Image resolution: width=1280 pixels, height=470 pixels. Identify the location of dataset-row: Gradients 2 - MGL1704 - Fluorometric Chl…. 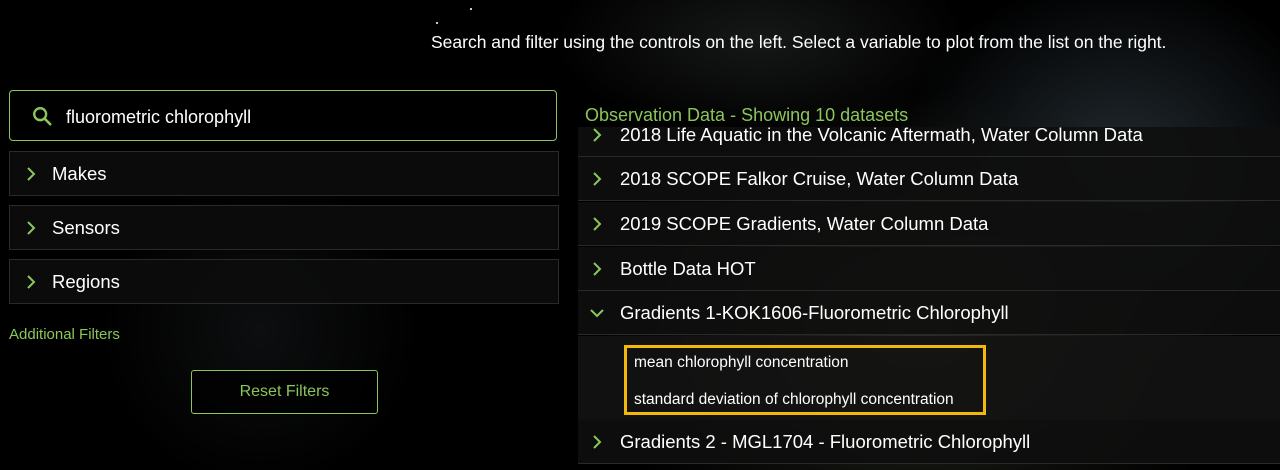
(929, 442).